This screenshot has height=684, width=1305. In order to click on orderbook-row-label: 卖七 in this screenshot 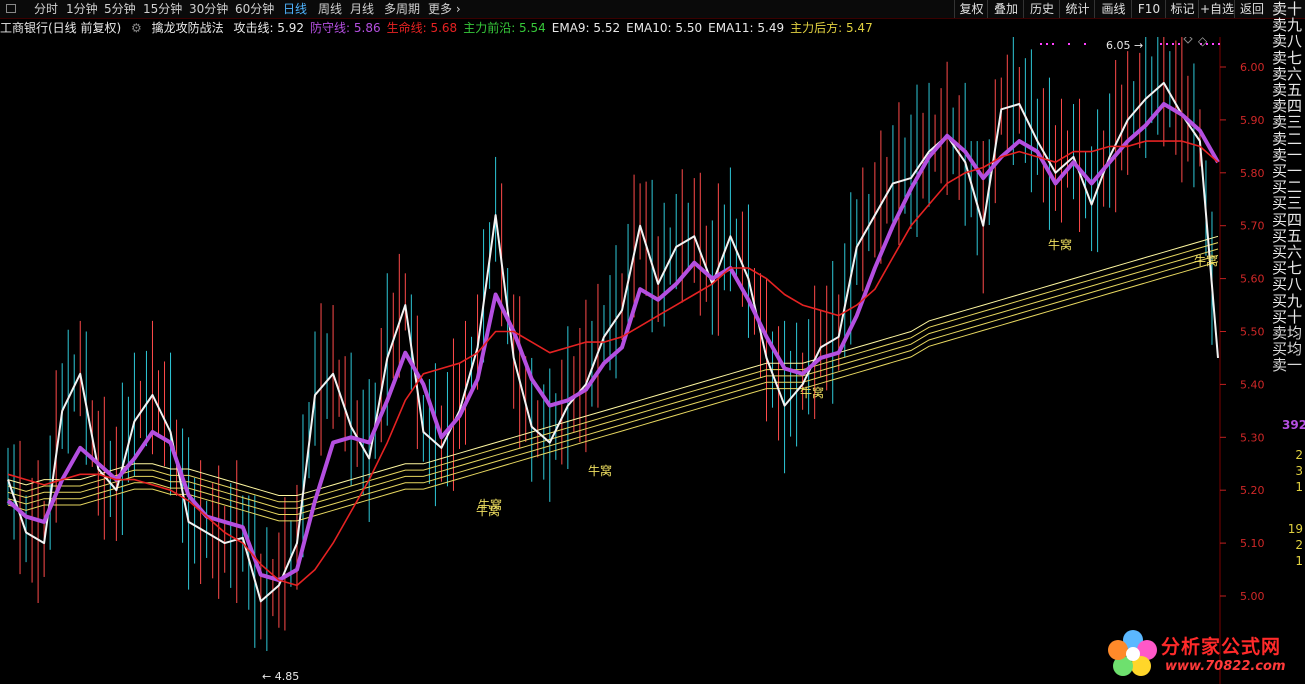, I will do `click(1287, 57)`.